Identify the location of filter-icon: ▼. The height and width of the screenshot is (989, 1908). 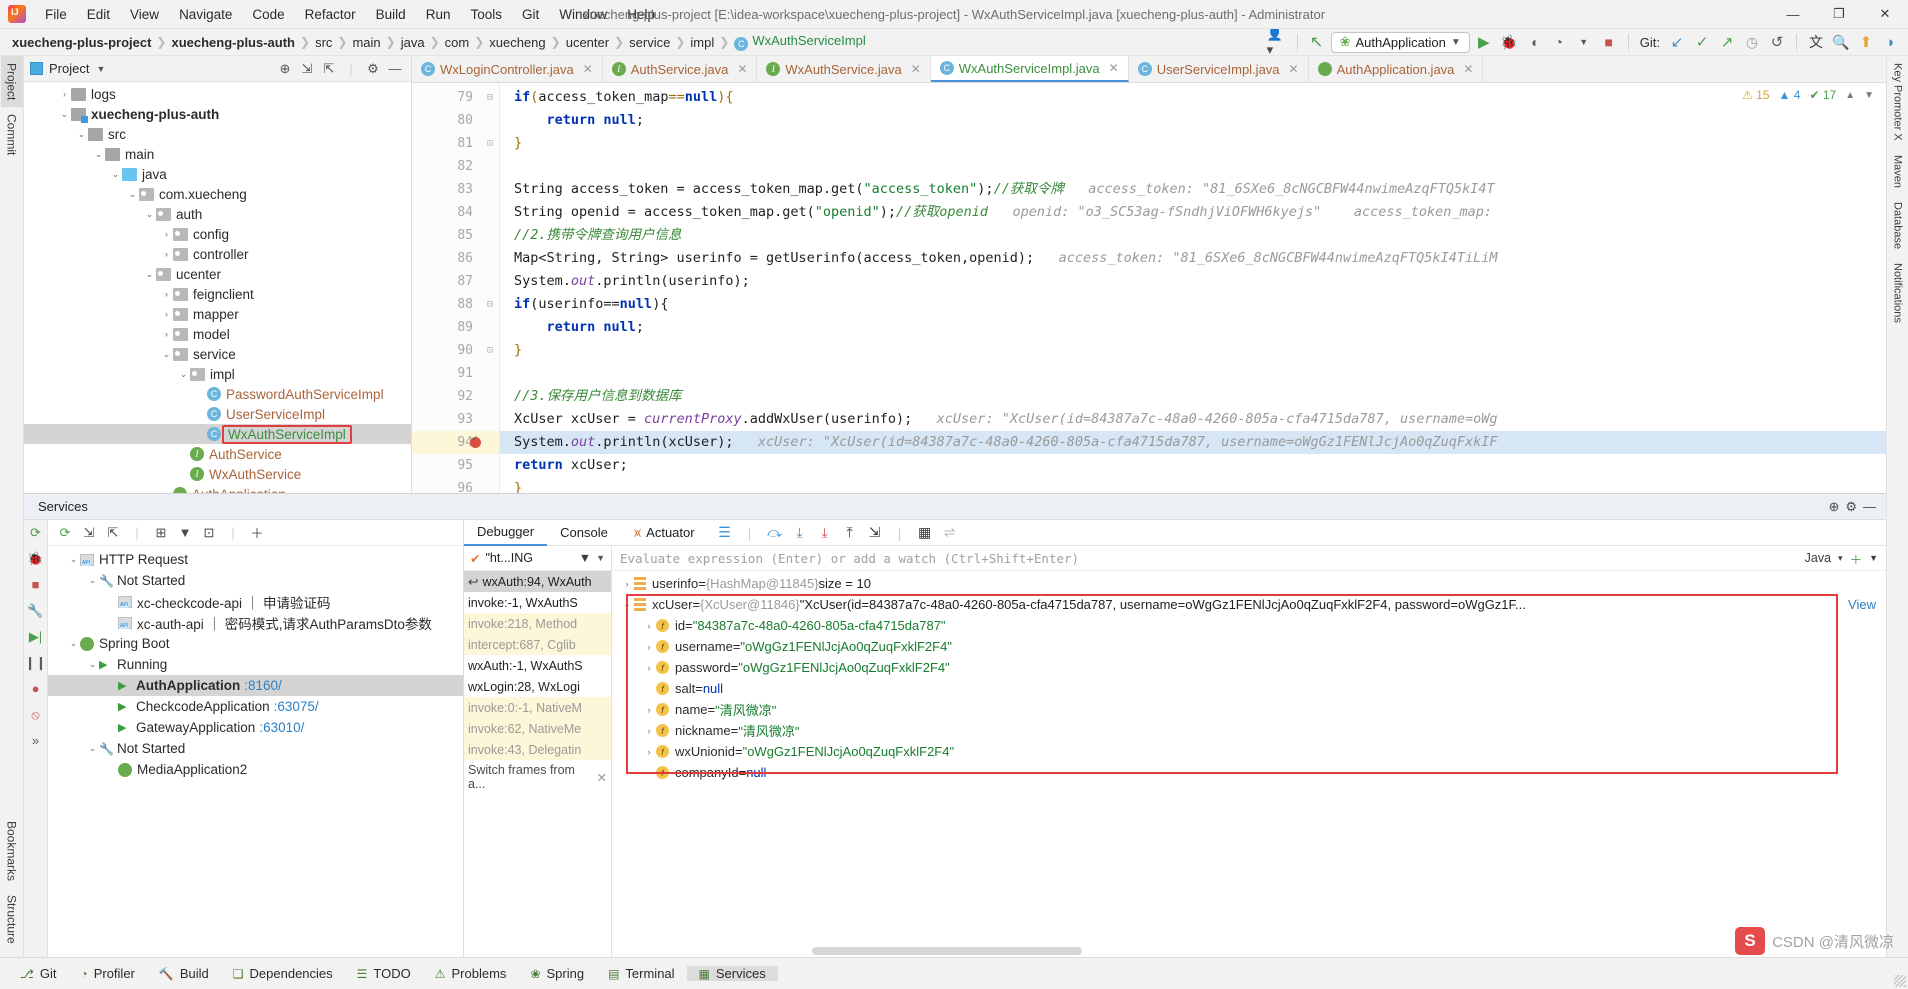
(185, 533).